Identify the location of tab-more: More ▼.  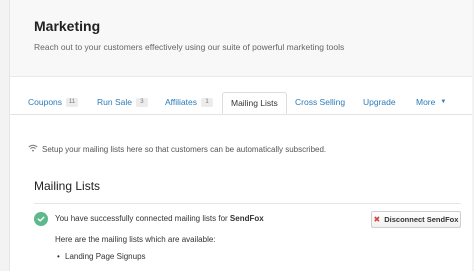
(431, 102).